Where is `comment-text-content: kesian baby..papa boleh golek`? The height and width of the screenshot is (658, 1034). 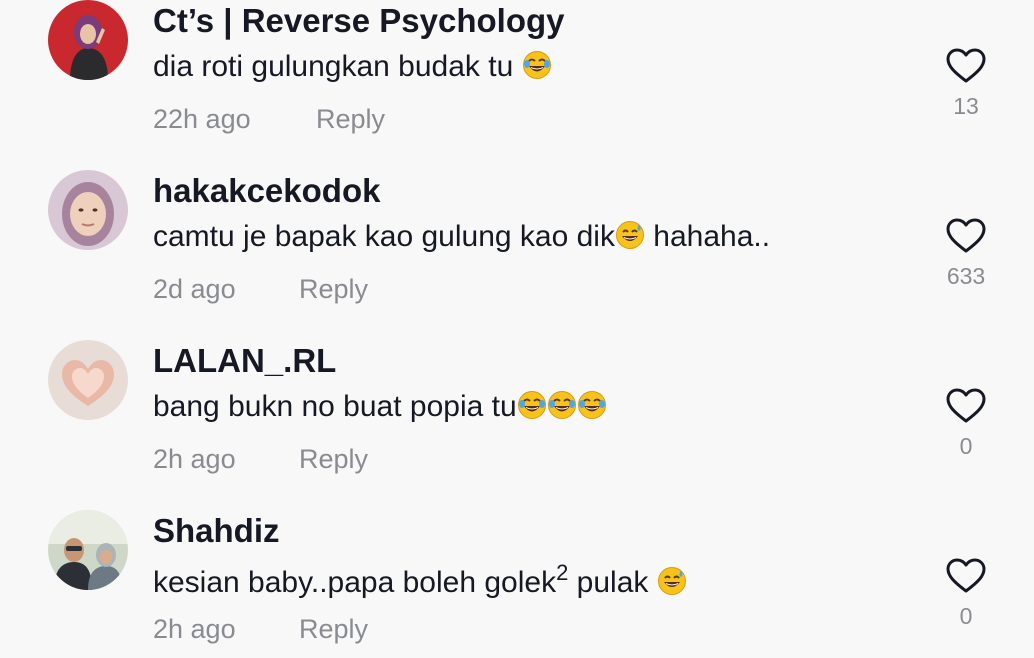
comment-text-content: kesian baby..papa boleh golek is located at coordinates (355, 582).